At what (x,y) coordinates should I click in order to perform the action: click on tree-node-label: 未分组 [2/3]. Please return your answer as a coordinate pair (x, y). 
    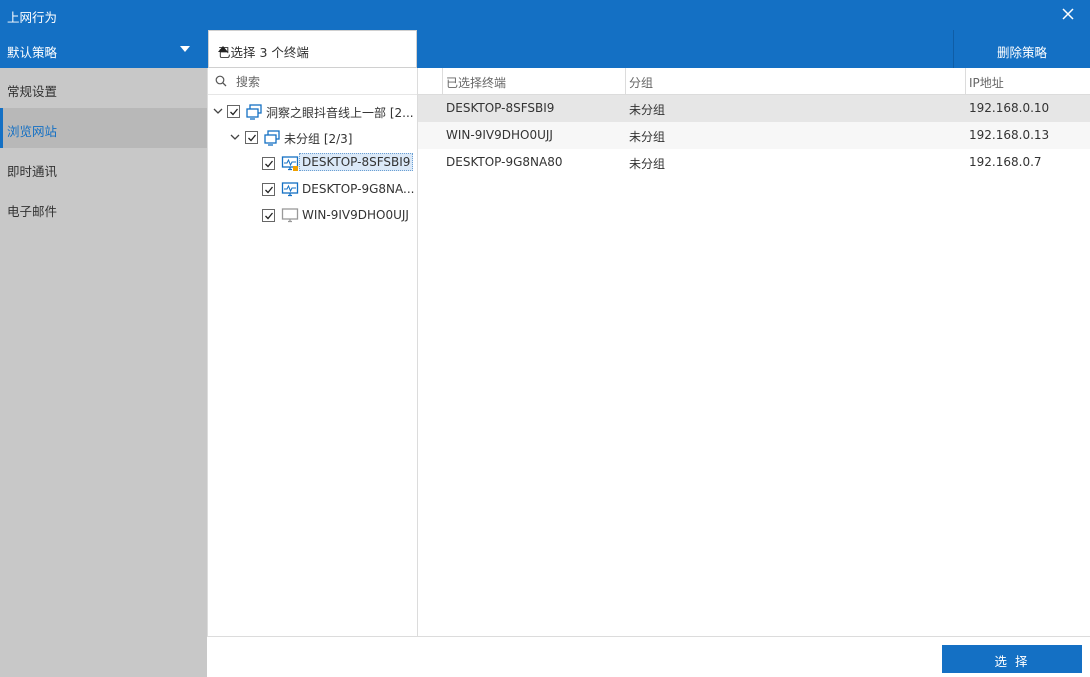
    Looking at the image, I should click on (318, 139).